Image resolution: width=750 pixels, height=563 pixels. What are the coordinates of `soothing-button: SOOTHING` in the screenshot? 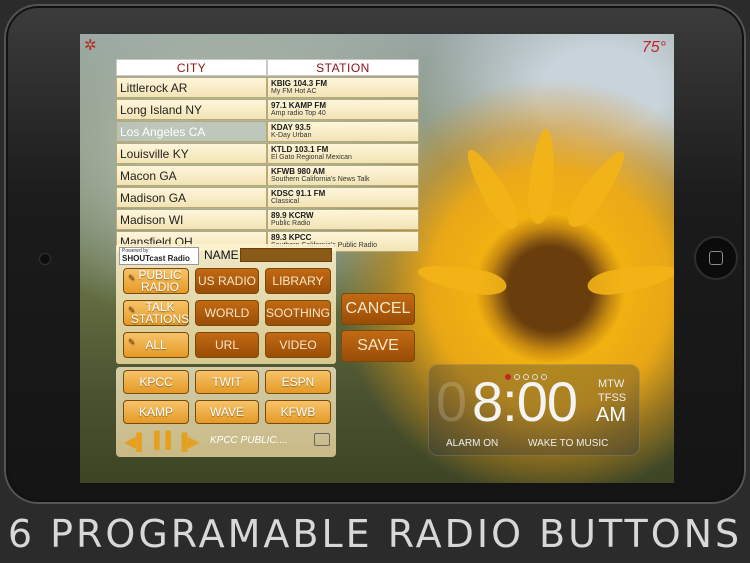 It's located at (298, 313).